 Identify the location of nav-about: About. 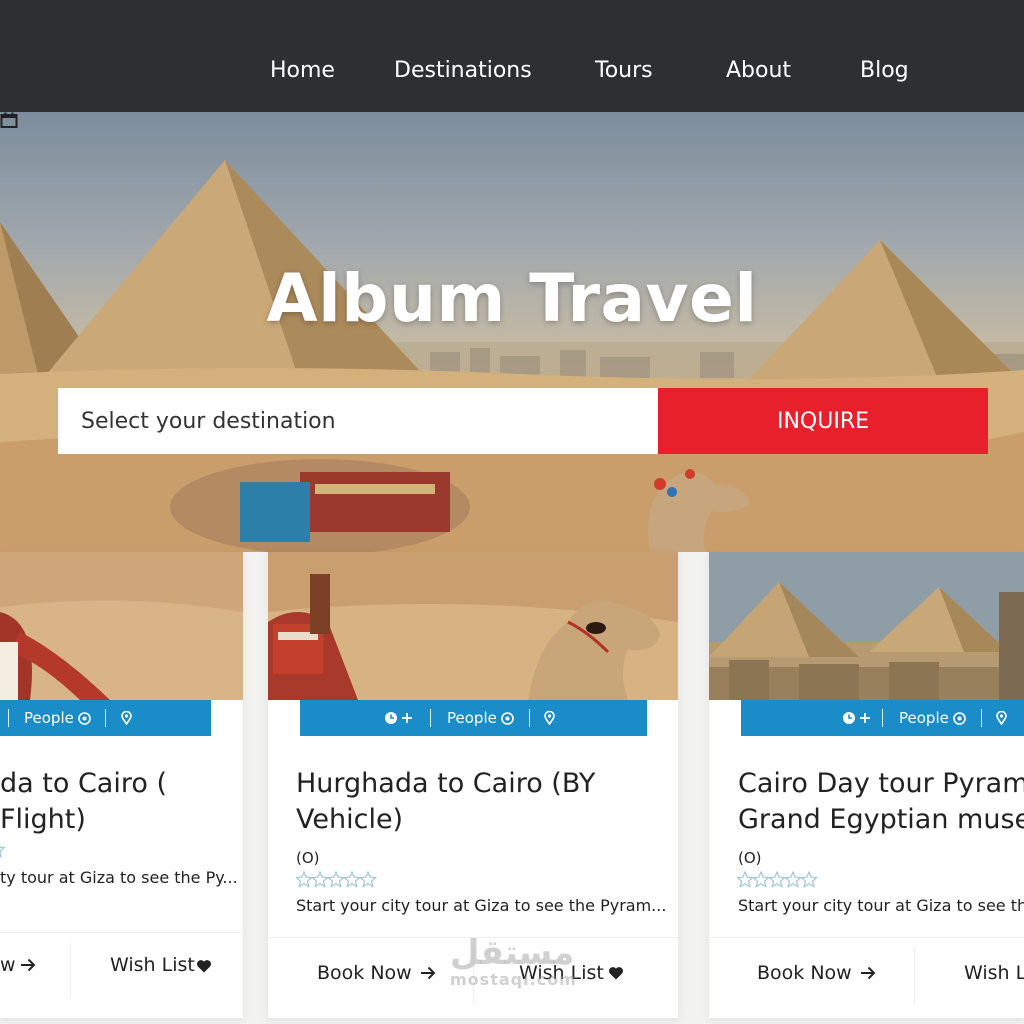
(758, 70).